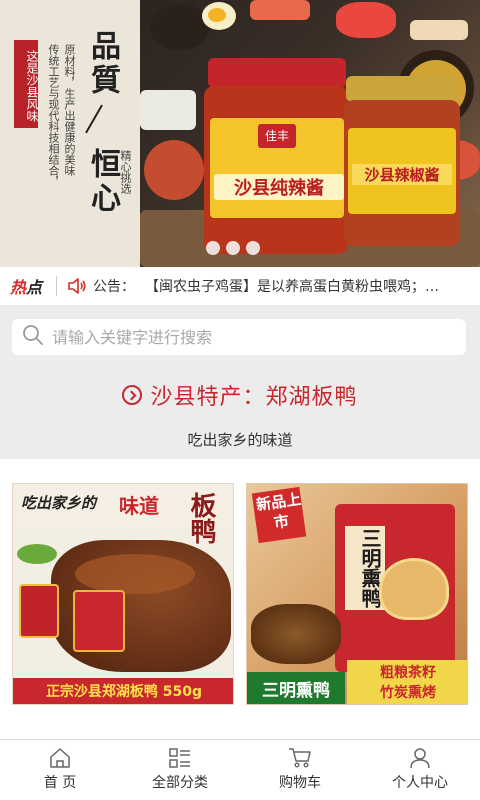  I want to click on product-1-footer: 正宗沙县郑湖板鸭 550g, so click(124, 692).